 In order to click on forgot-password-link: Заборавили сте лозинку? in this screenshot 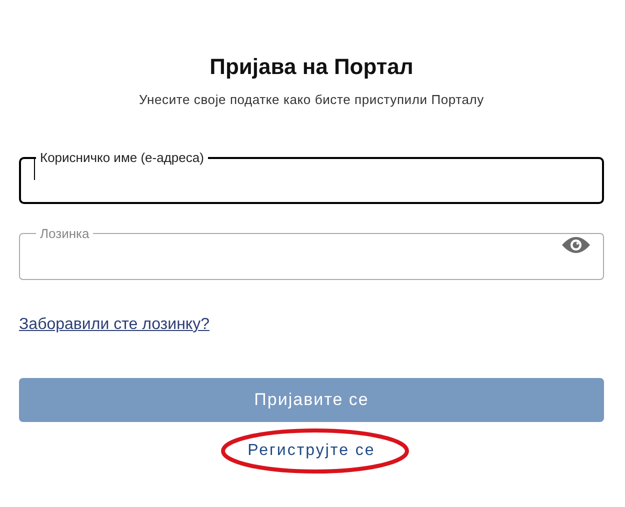, I will do `click(114, 325)`.